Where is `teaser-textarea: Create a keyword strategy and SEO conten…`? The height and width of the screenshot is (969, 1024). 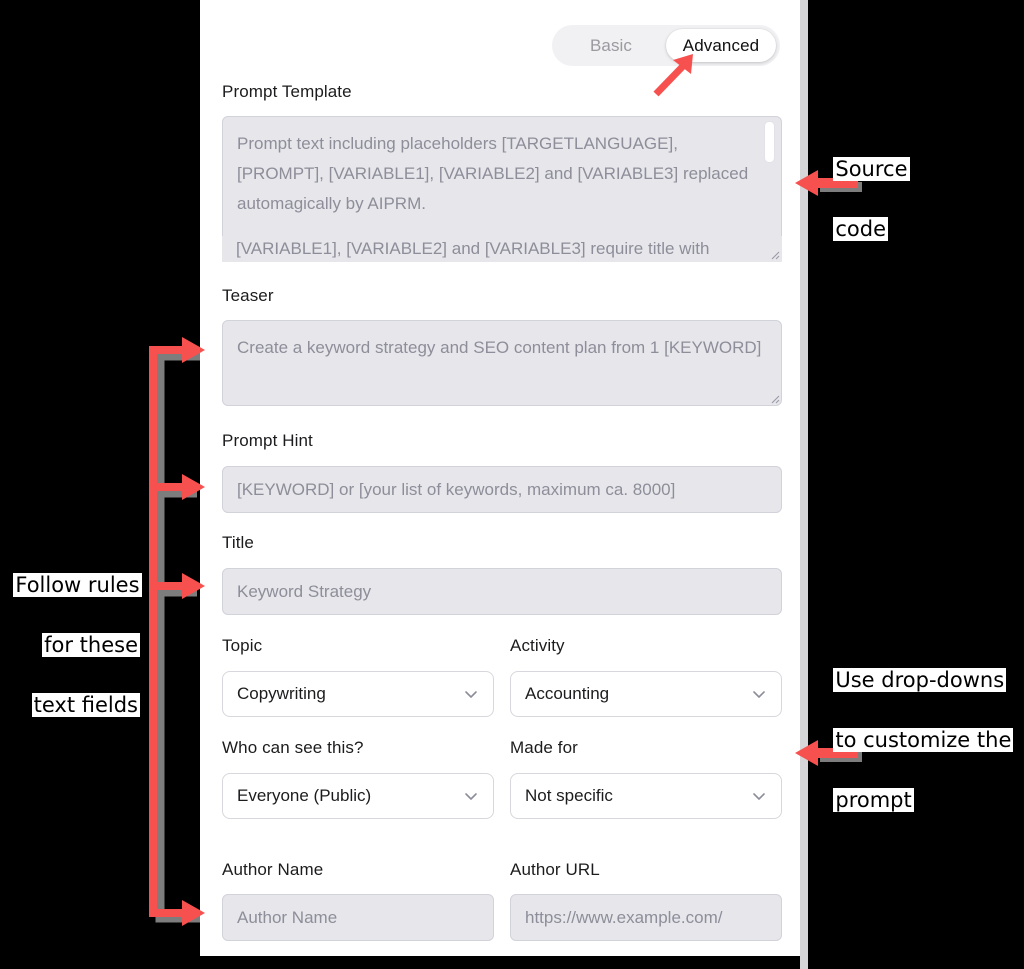
teaser-textarea: Create a keyword strategy and SEO conten… is located at coordinates (502, 363).